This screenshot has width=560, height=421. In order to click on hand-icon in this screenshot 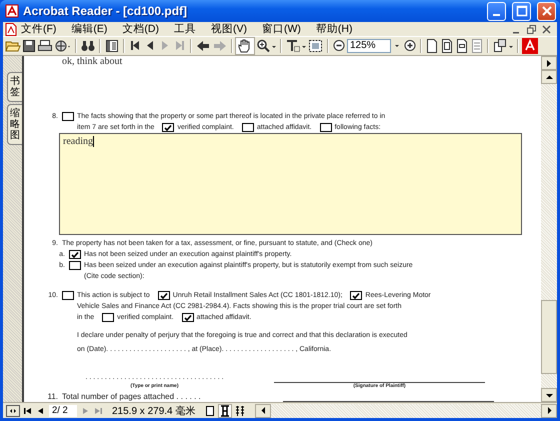, I will do `click(245, 46)`.